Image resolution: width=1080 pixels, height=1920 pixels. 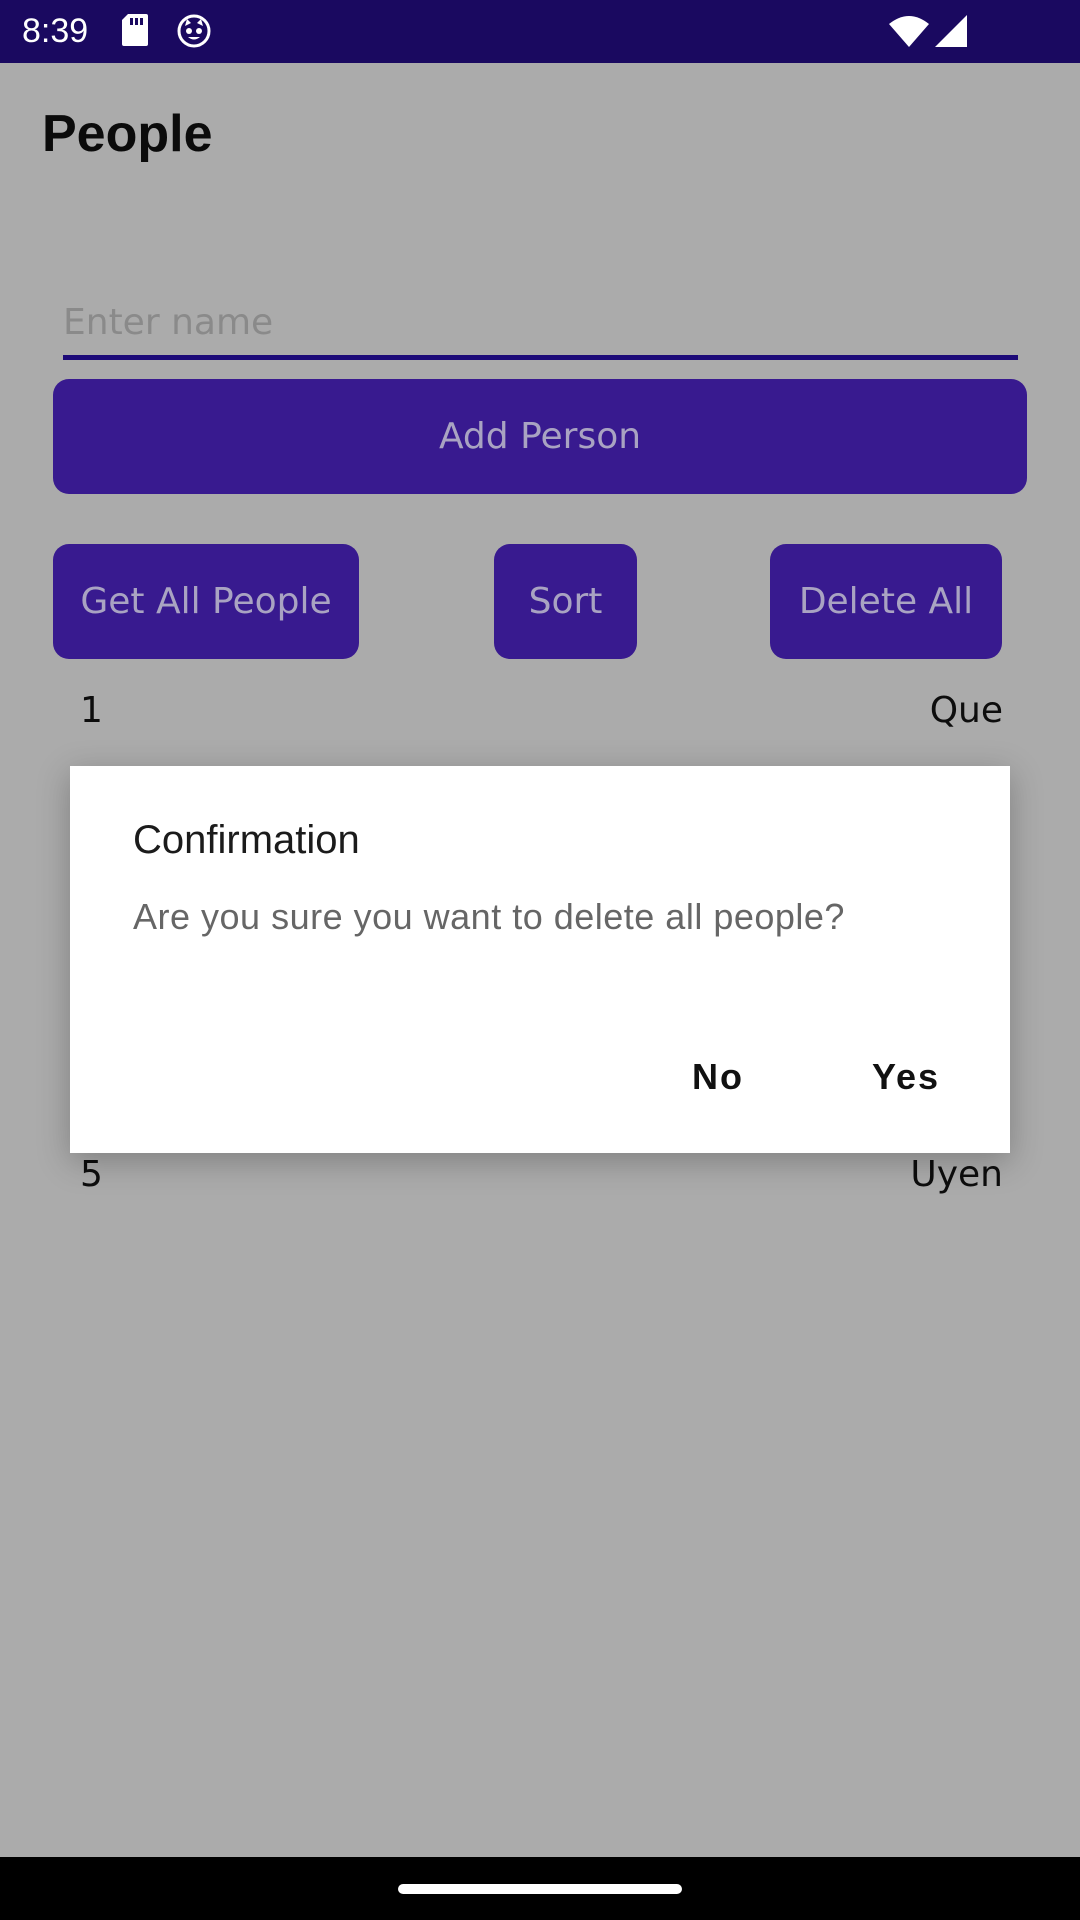 What do you see at coordinates (91, 710) in the screenshot?
I see `person-id: 1` at bounding box center [91, 710].